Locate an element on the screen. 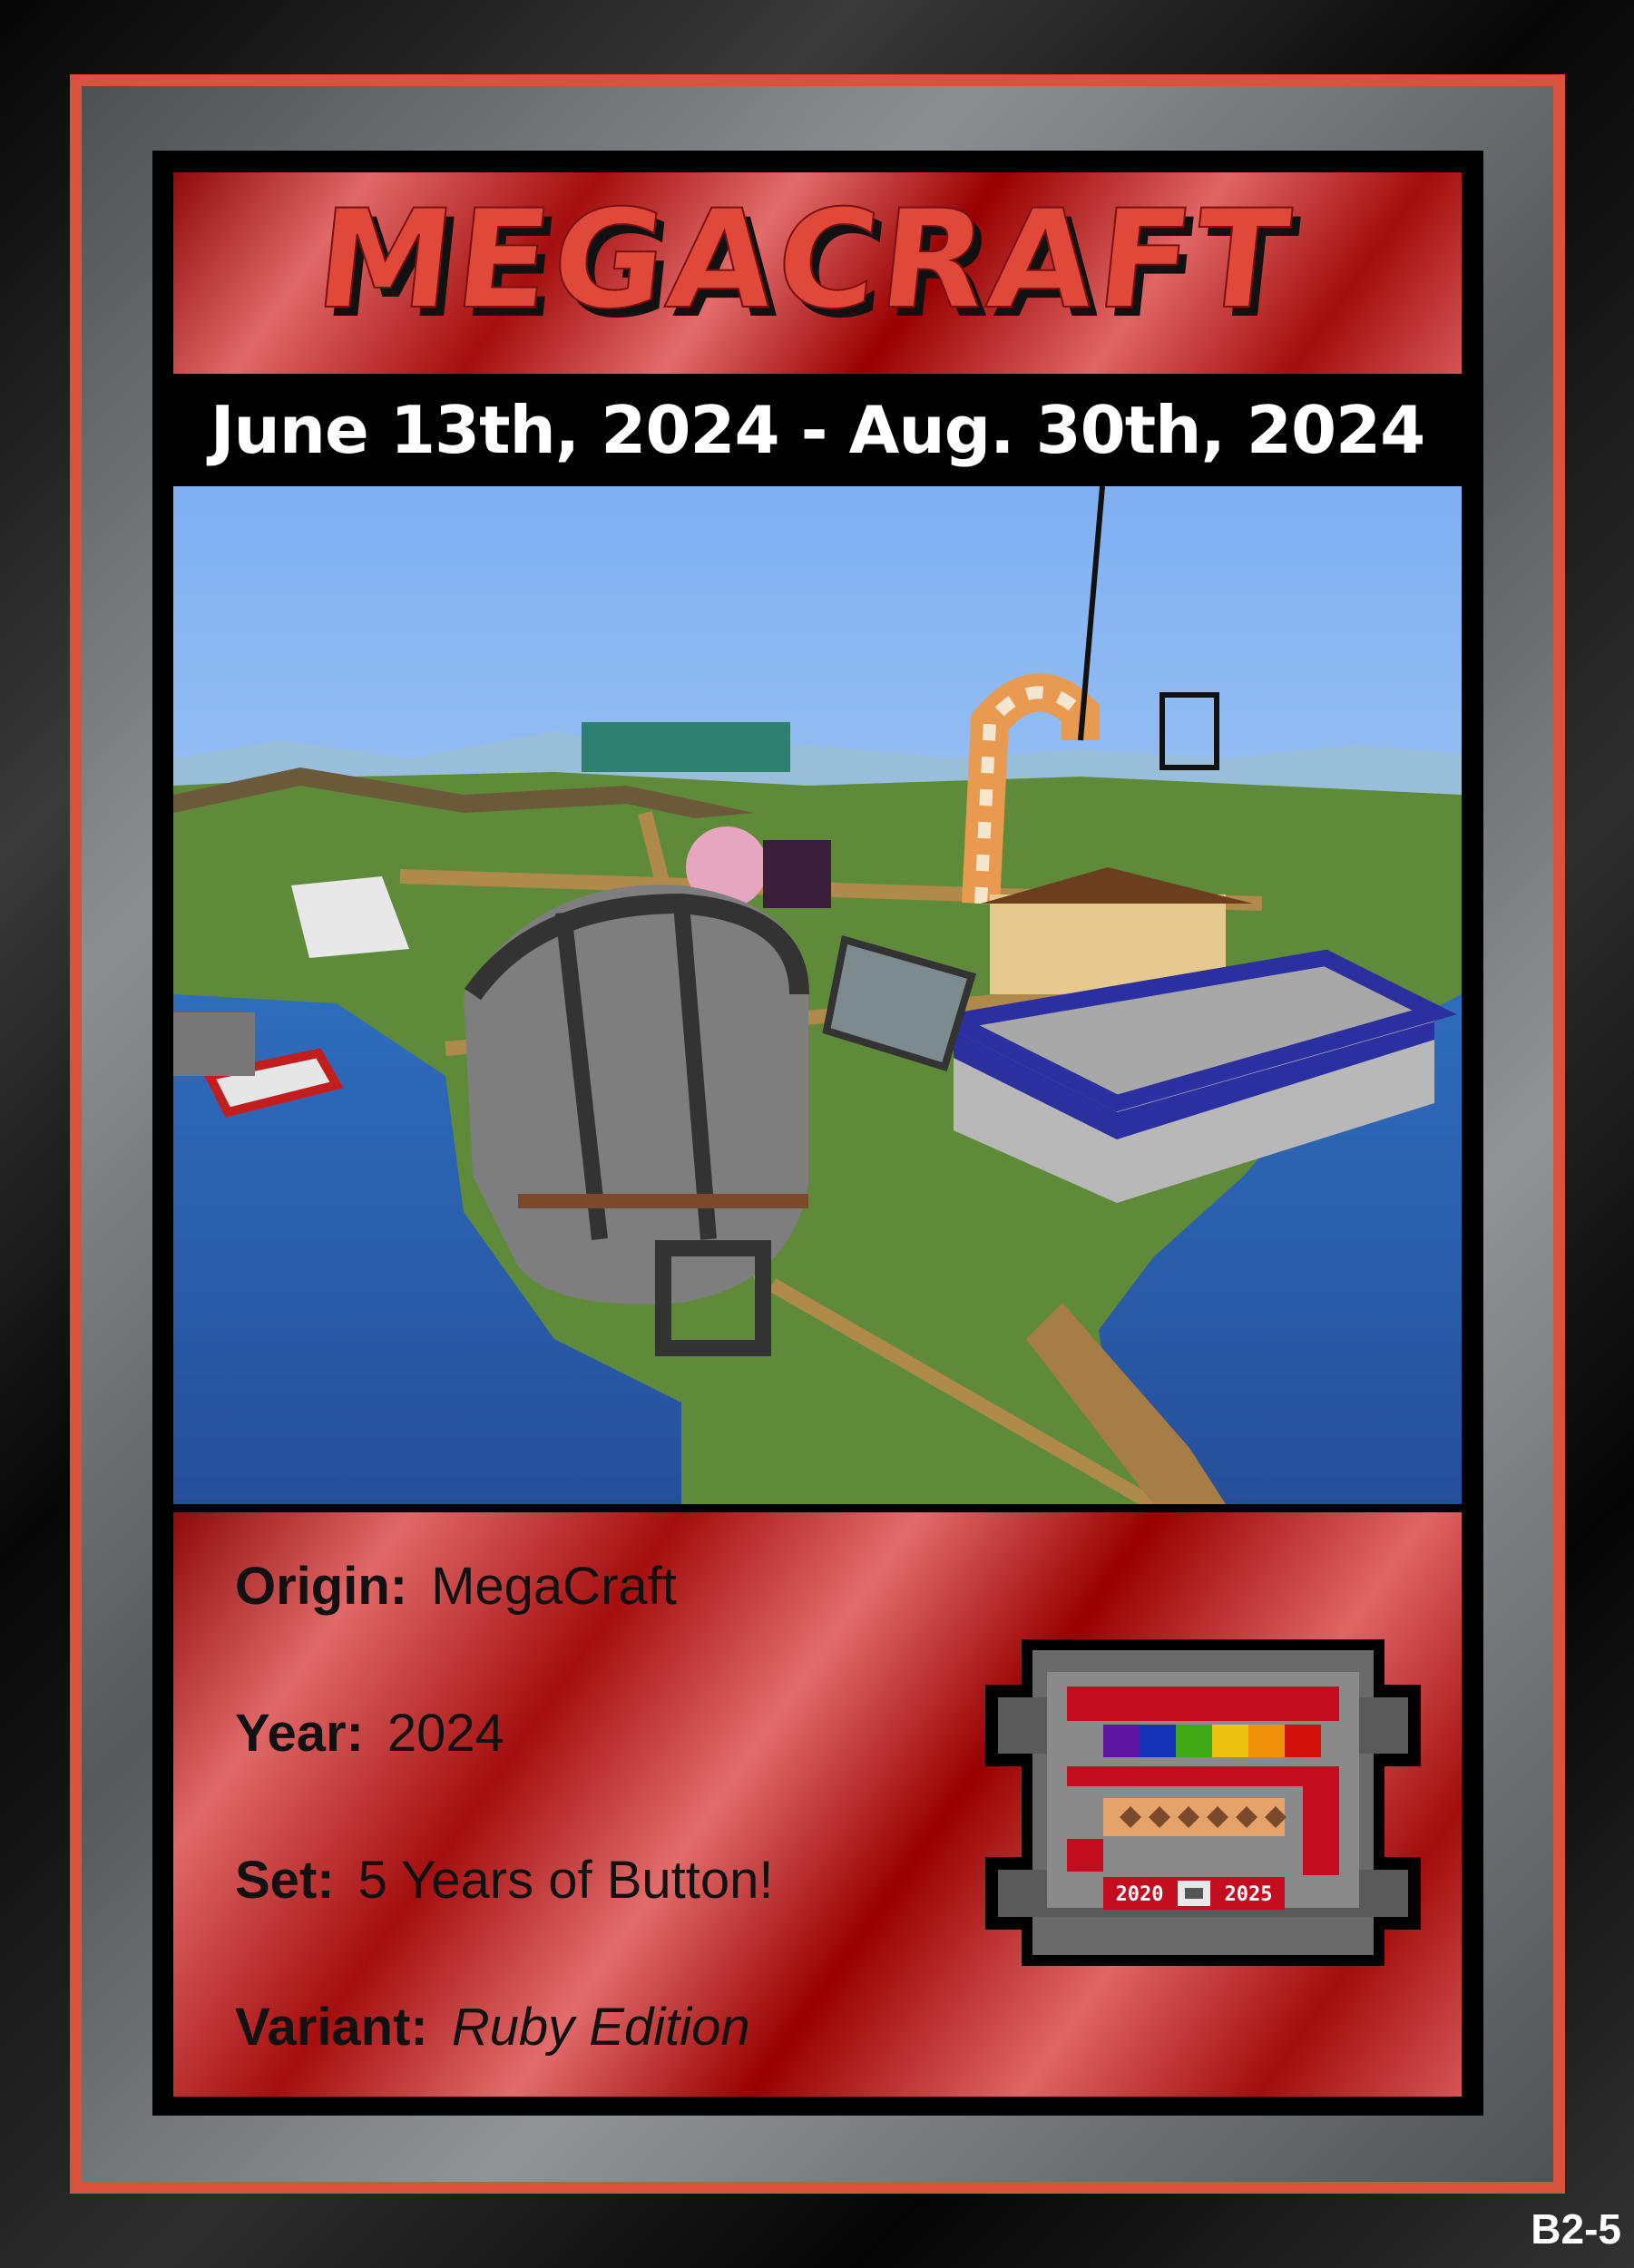 This screenshot has width=1634, height=2268. emblem-year-left: 2020 is located at coordinates (1140, 1895).